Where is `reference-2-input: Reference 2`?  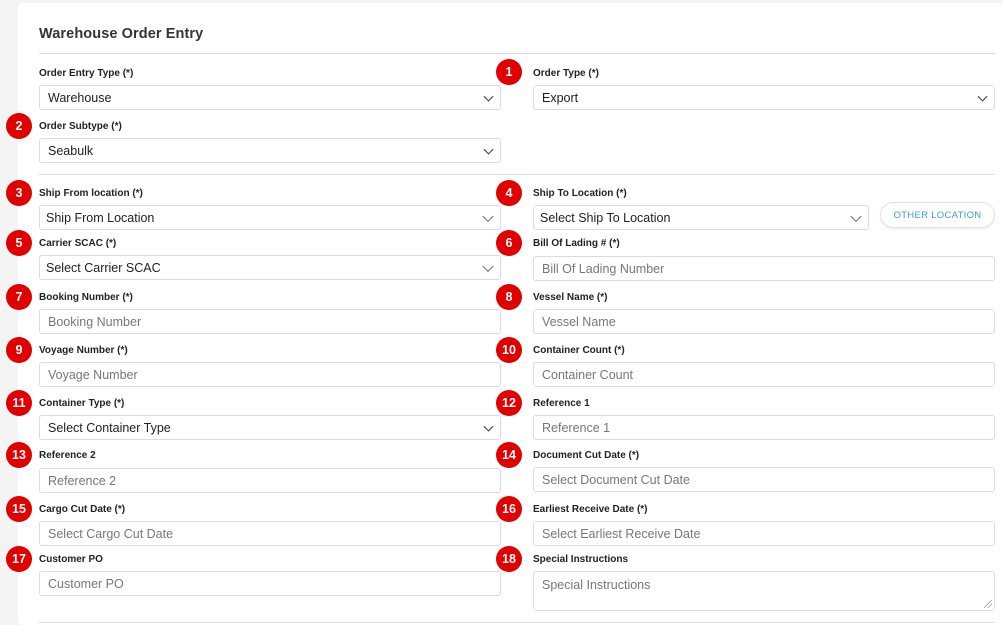 reference-2-input: Reference 2 is located at coordinates (270, 480).